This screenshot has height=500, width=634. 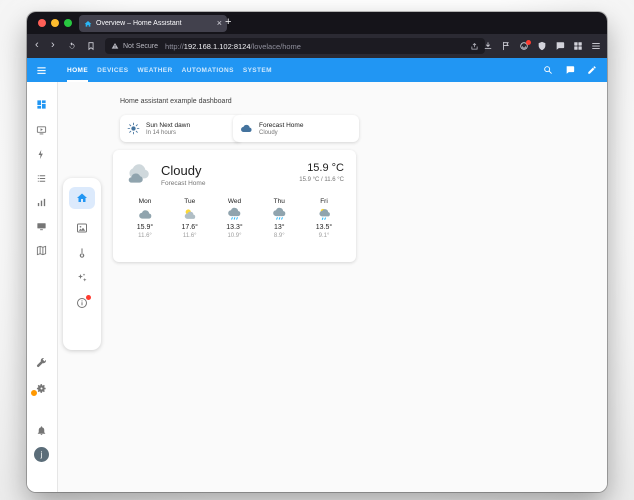 I want to click on photo-icon, so click(x=82, y=228).